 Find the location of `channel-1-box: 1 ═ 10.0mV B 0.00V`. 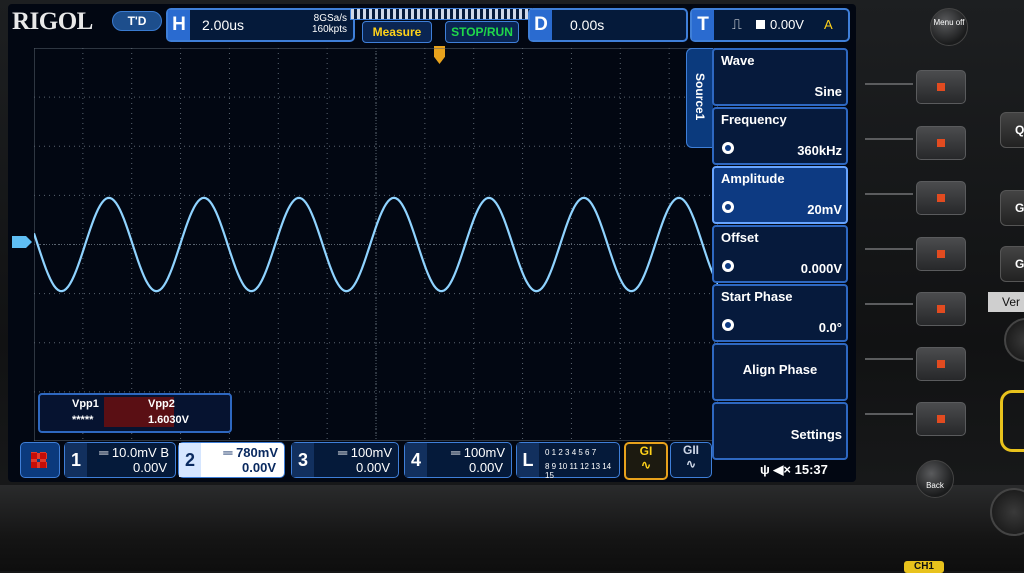

channel-1-box: 1 ═ 10.0mV B 0.00V is located at coordinates (120, 460).